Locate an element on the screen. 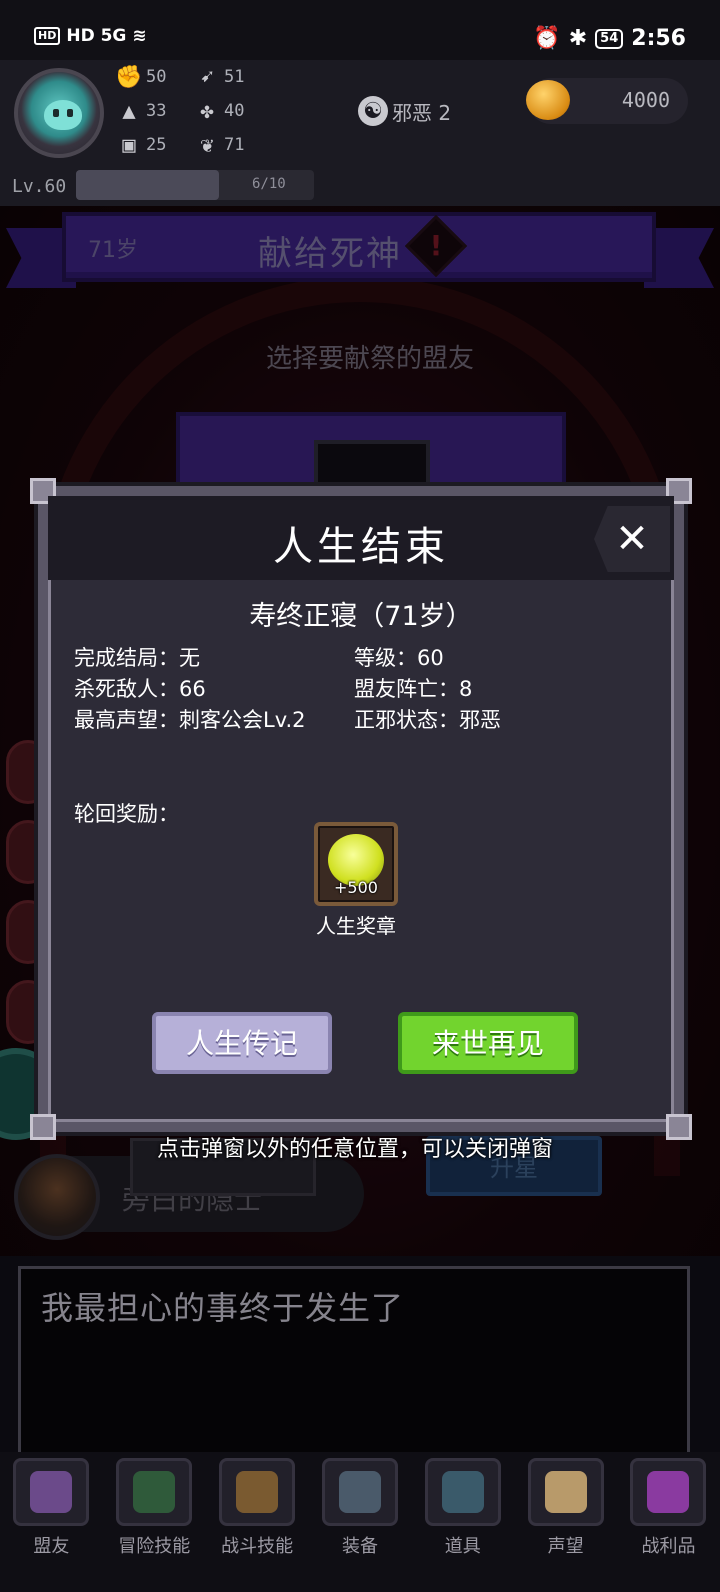 The height and width of the screenshot is (1592, 720). gold-coin-icon is located at coordinates (548, 100).